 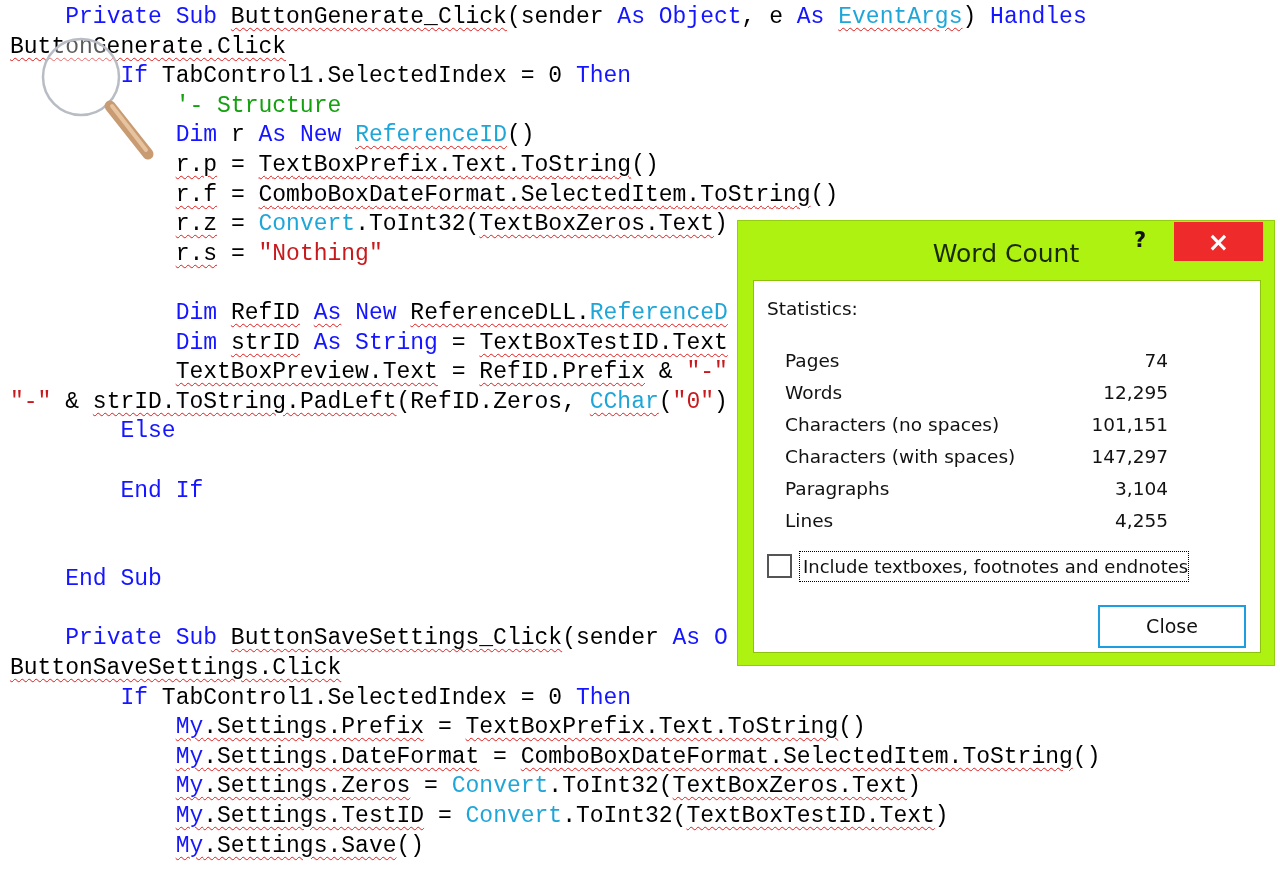 What do you see at coordinates (451, 225) in the screenshot?
I see `code-line: r.z = Convert.ToInt32(TextBoxZeros.Text)` at bounding box center [451, 225].